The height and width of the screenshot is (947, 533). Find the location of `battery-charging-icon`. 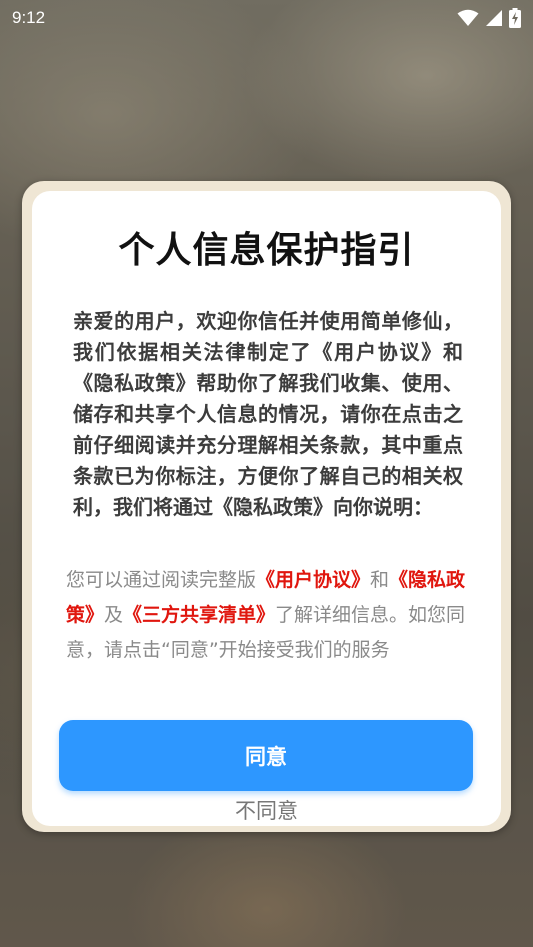

battery-charging-icon is located at coordinates (515, 18).